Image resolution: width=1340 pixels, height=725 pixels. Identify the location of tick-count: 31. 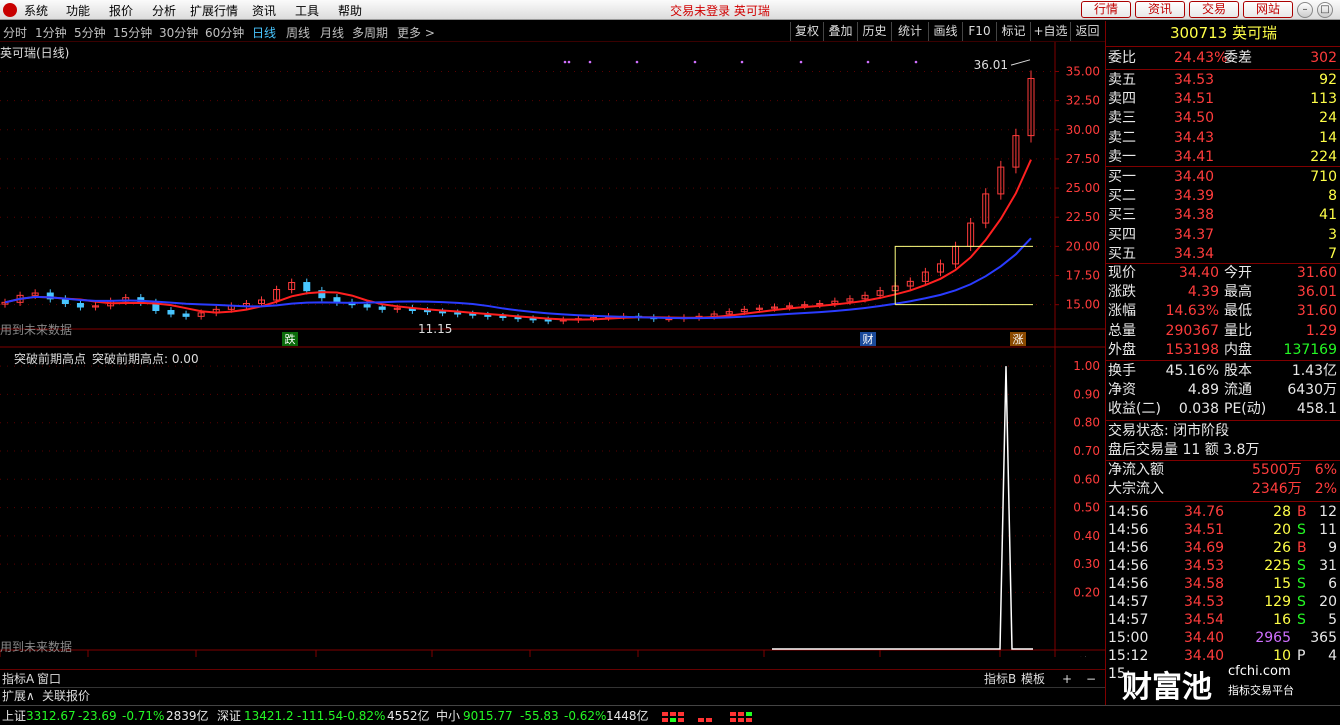
(1328, 566).